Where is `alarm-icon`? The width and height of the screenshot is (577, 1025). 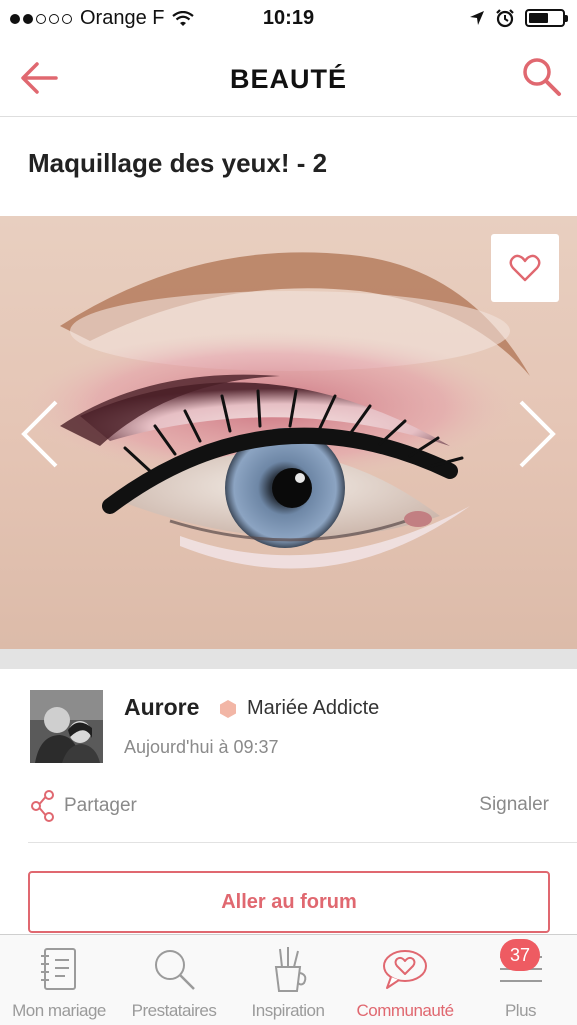 alarm-icon is located at coordinates (505, 18).